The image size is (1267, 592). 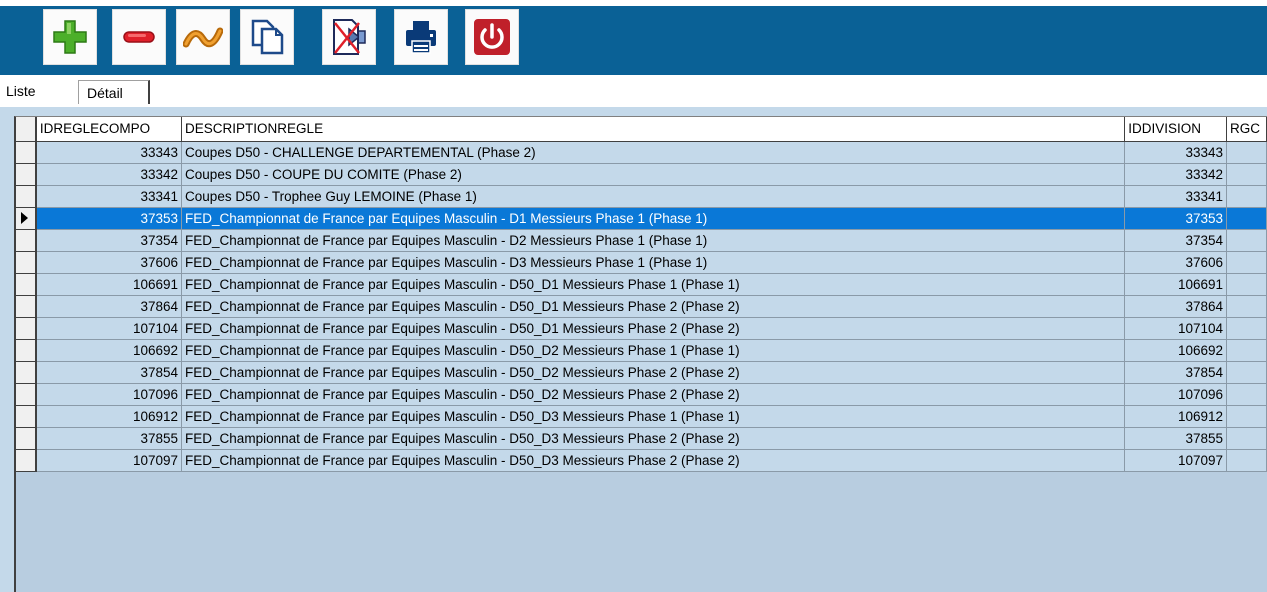 What do you see at coordinates (1175, 262) in the screenshot?
I see `cell-iddivision: 37606` at bounding box center [1175, 262].